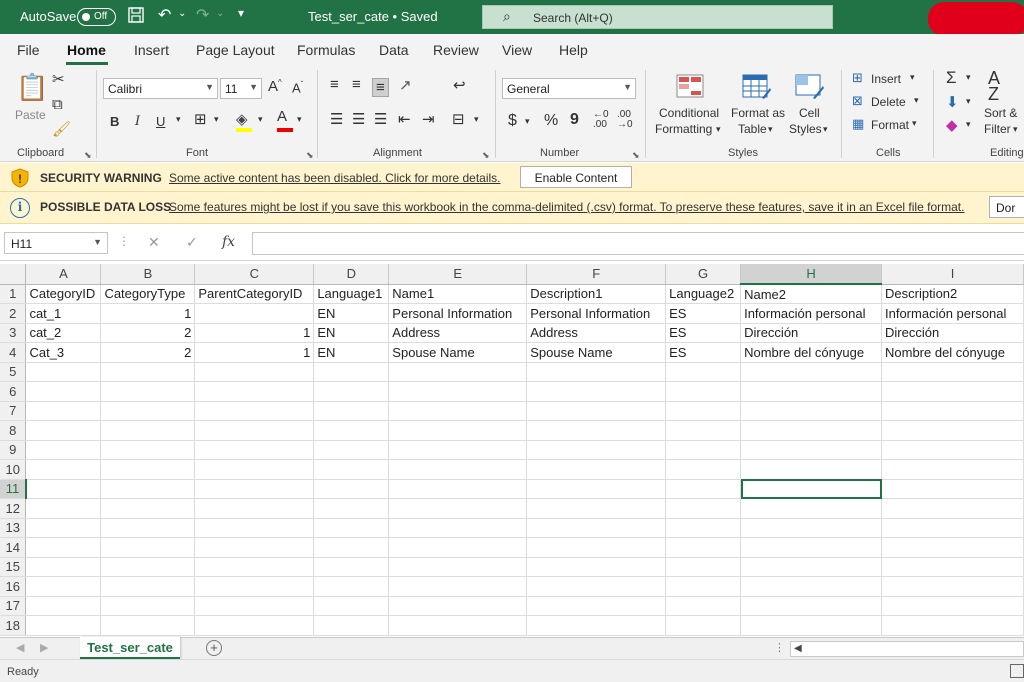 The image size is (1024, 682). Describe the element at coordinates (596, 528) in the screenshot. I see `cell-f13` at that location.